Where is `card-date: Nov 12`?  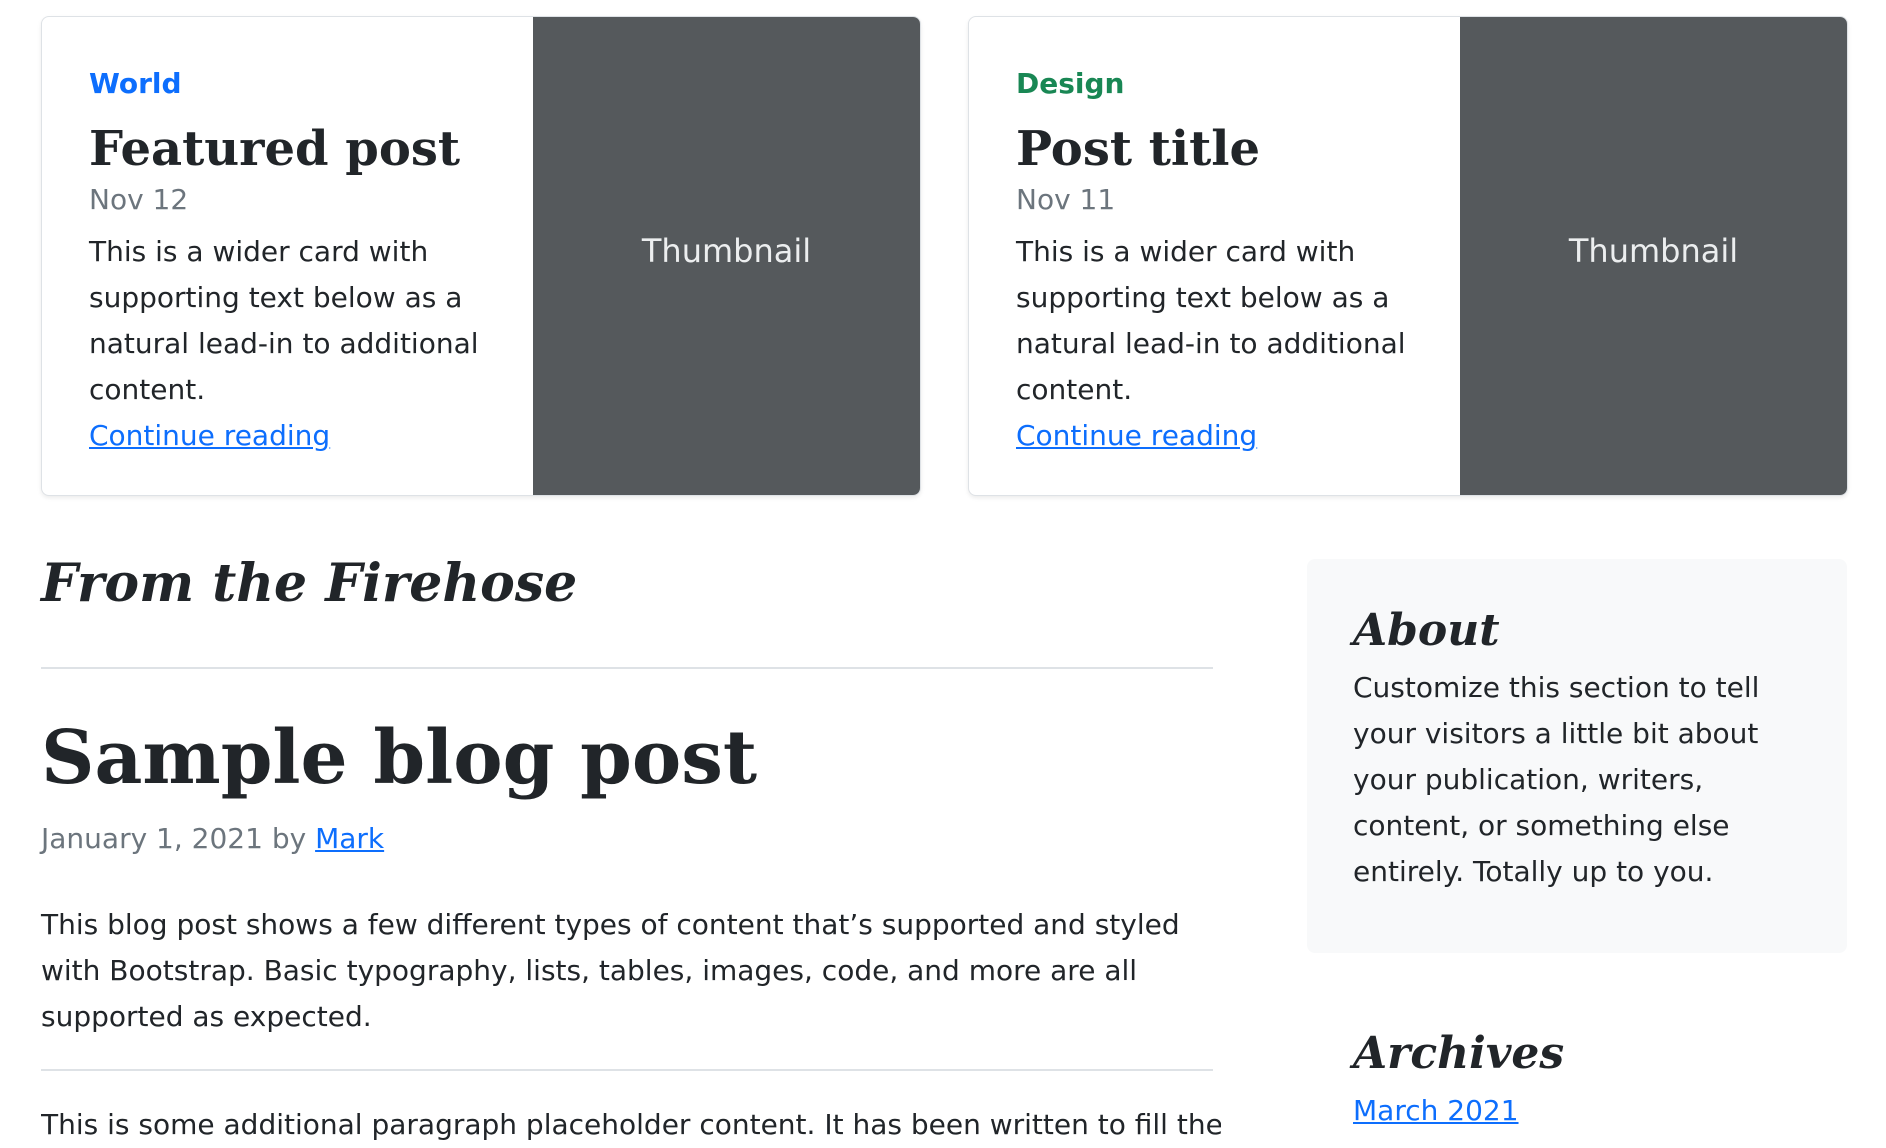 card-date: Nov 12 is located at coordinates (139, 200).